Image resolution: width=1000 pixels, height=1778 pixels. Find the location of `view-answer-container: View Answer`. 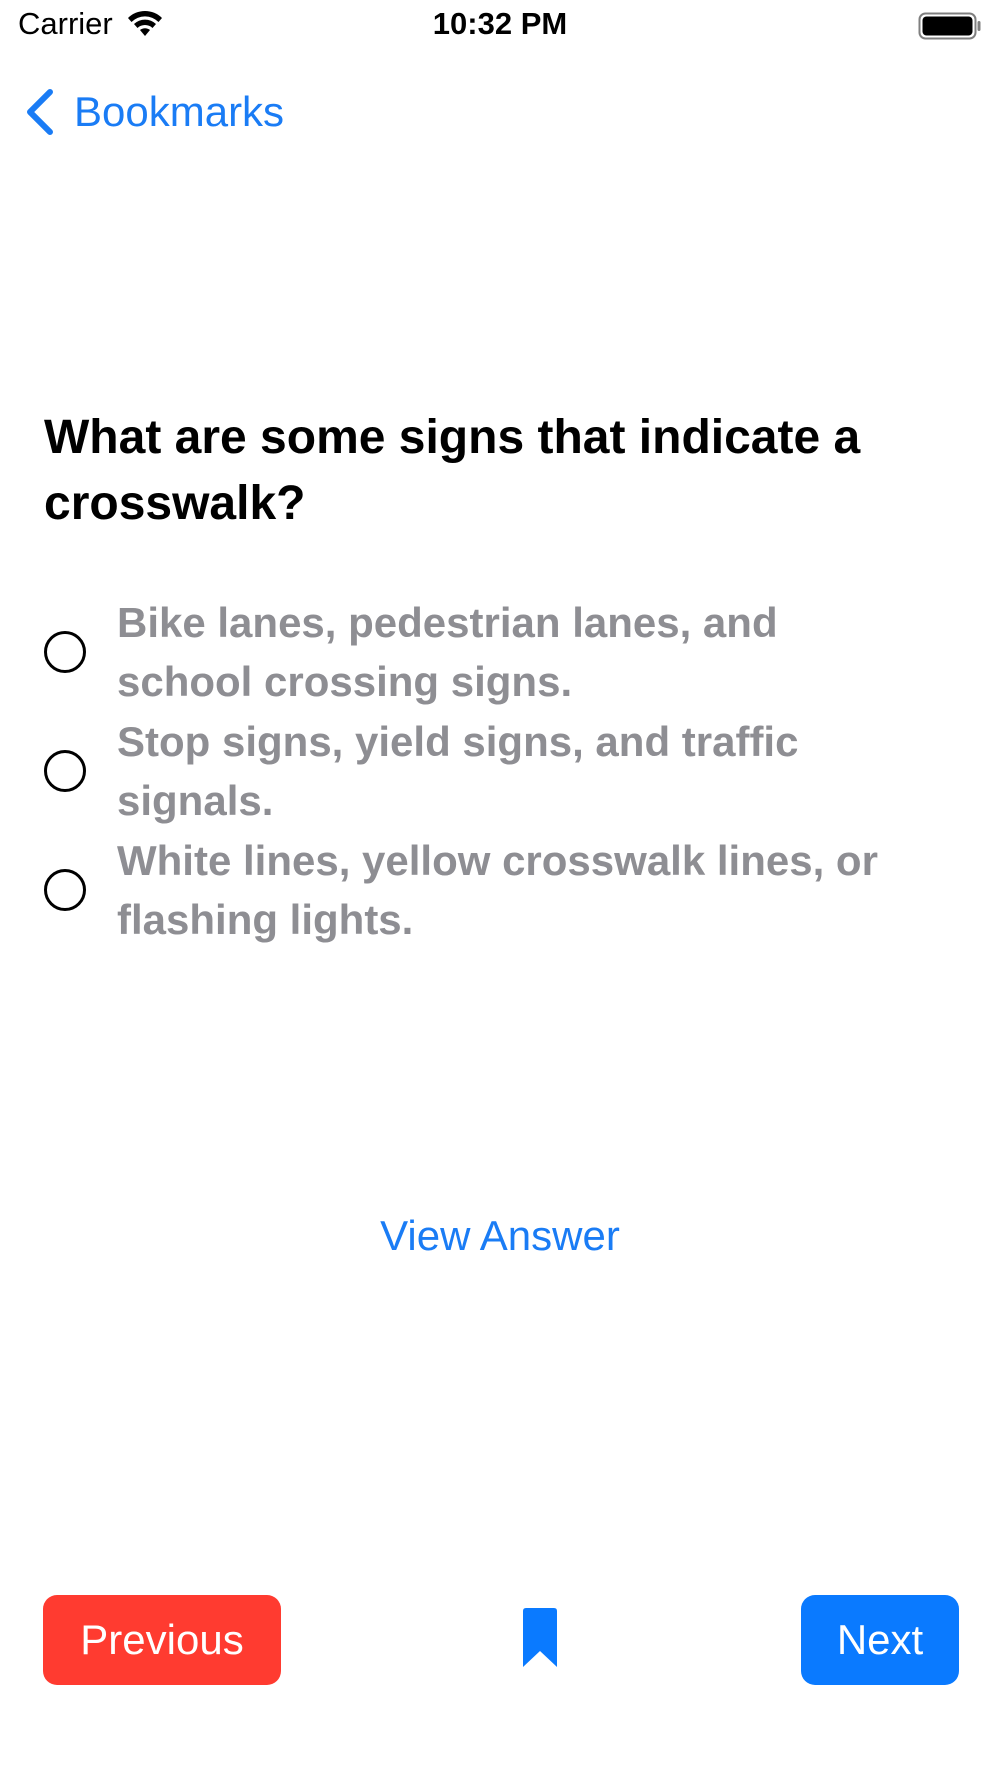

view-answer-container: View Answer is located at coordinates (500, 1236).